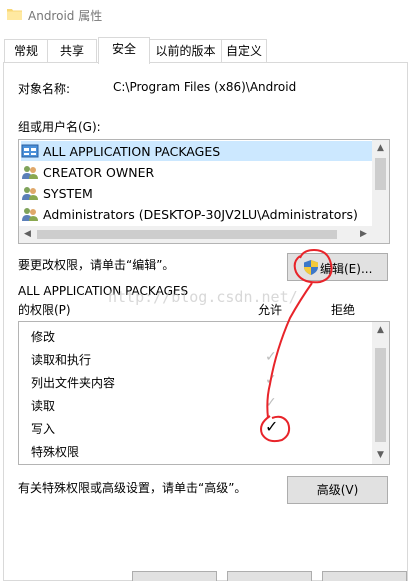 This screenshot has height=581, width=411. What do you see at coordinates (132, 488) in the screenshot?
I see `advanced-hint: 有关特殊权限或高级设置，请单击“高级”。` at bounding box center [132, 488].